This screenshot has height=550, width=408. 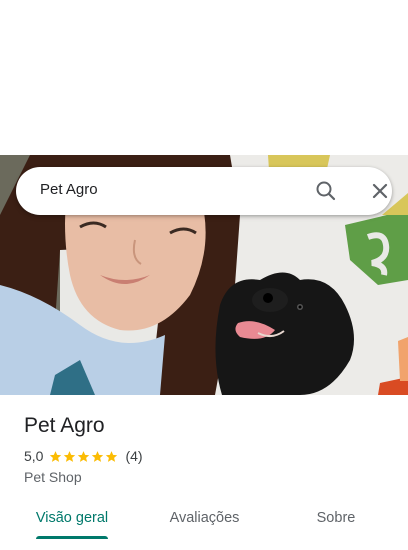 I want to click on star-rating, so click(x=84, y=456).